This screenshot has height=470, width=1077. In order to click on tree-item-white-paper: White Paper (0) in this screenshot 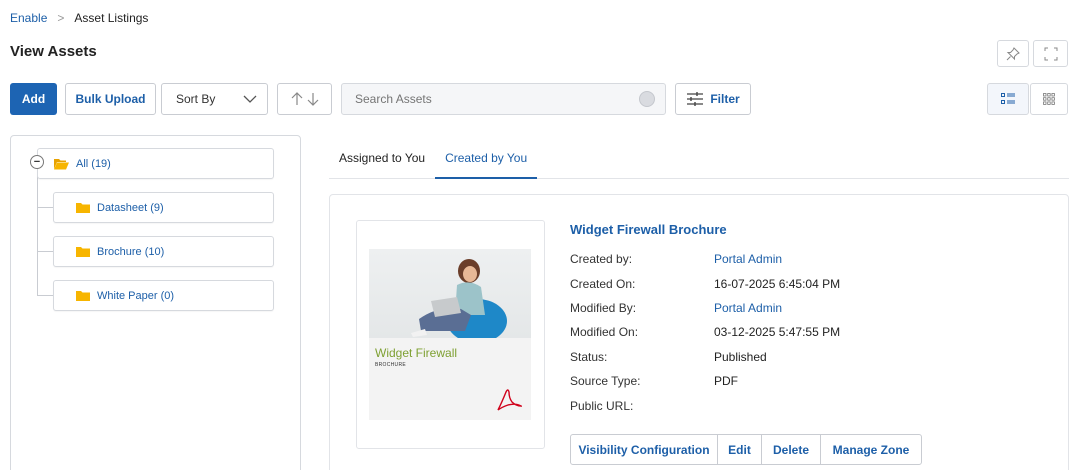, I will do `click(163, 295)`.